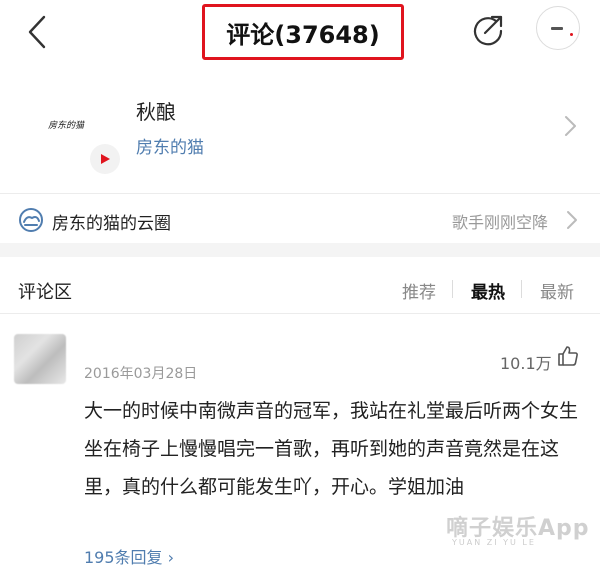 Image resolution: width=600 pixels, height=568 pixels. What do you see at coordinates (129, 556) in the screenshot?
I see `view-replies-link: 195条回复 ›` at bounding box center [129, 556].